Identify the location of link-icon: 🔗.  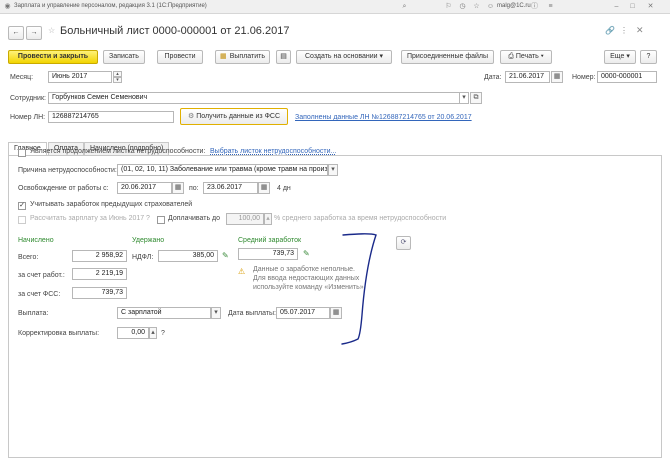
(610, 30).